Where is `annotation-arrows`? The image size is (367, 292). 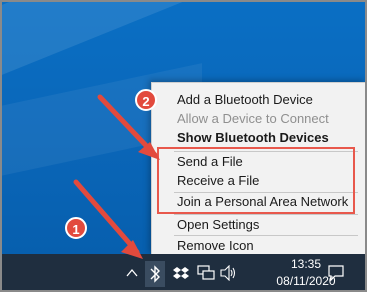 annotation-arrows is located at coordinates (116, 176).